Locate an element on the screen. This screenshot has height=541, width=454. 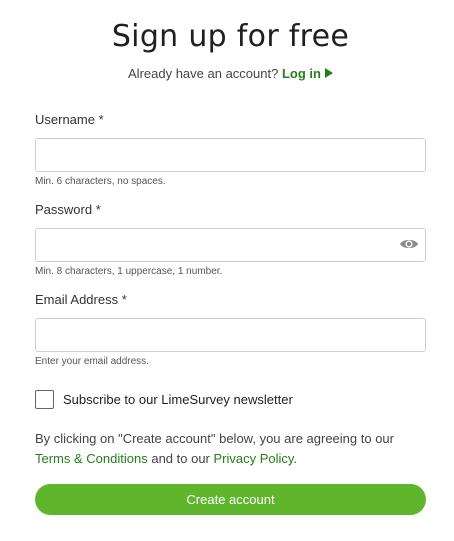
username-label: Username * is located at coordinates (69, 119).